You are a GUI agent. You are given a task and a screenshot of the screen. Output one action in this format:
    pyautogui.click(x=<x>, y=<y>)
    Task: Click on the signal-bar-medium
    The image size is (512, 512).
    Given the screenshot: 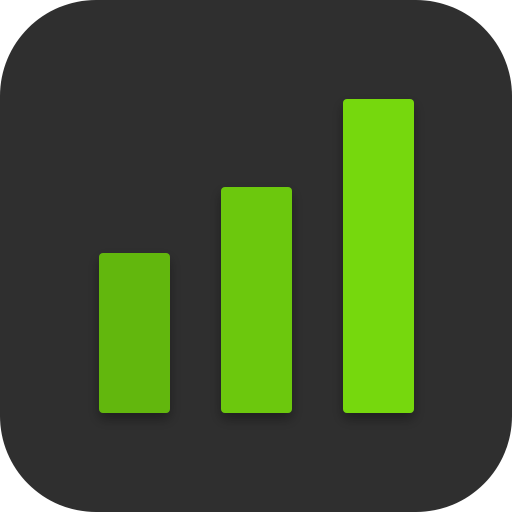 What is the action you would take?
    pyautogui.click(x=256, y=300)
    